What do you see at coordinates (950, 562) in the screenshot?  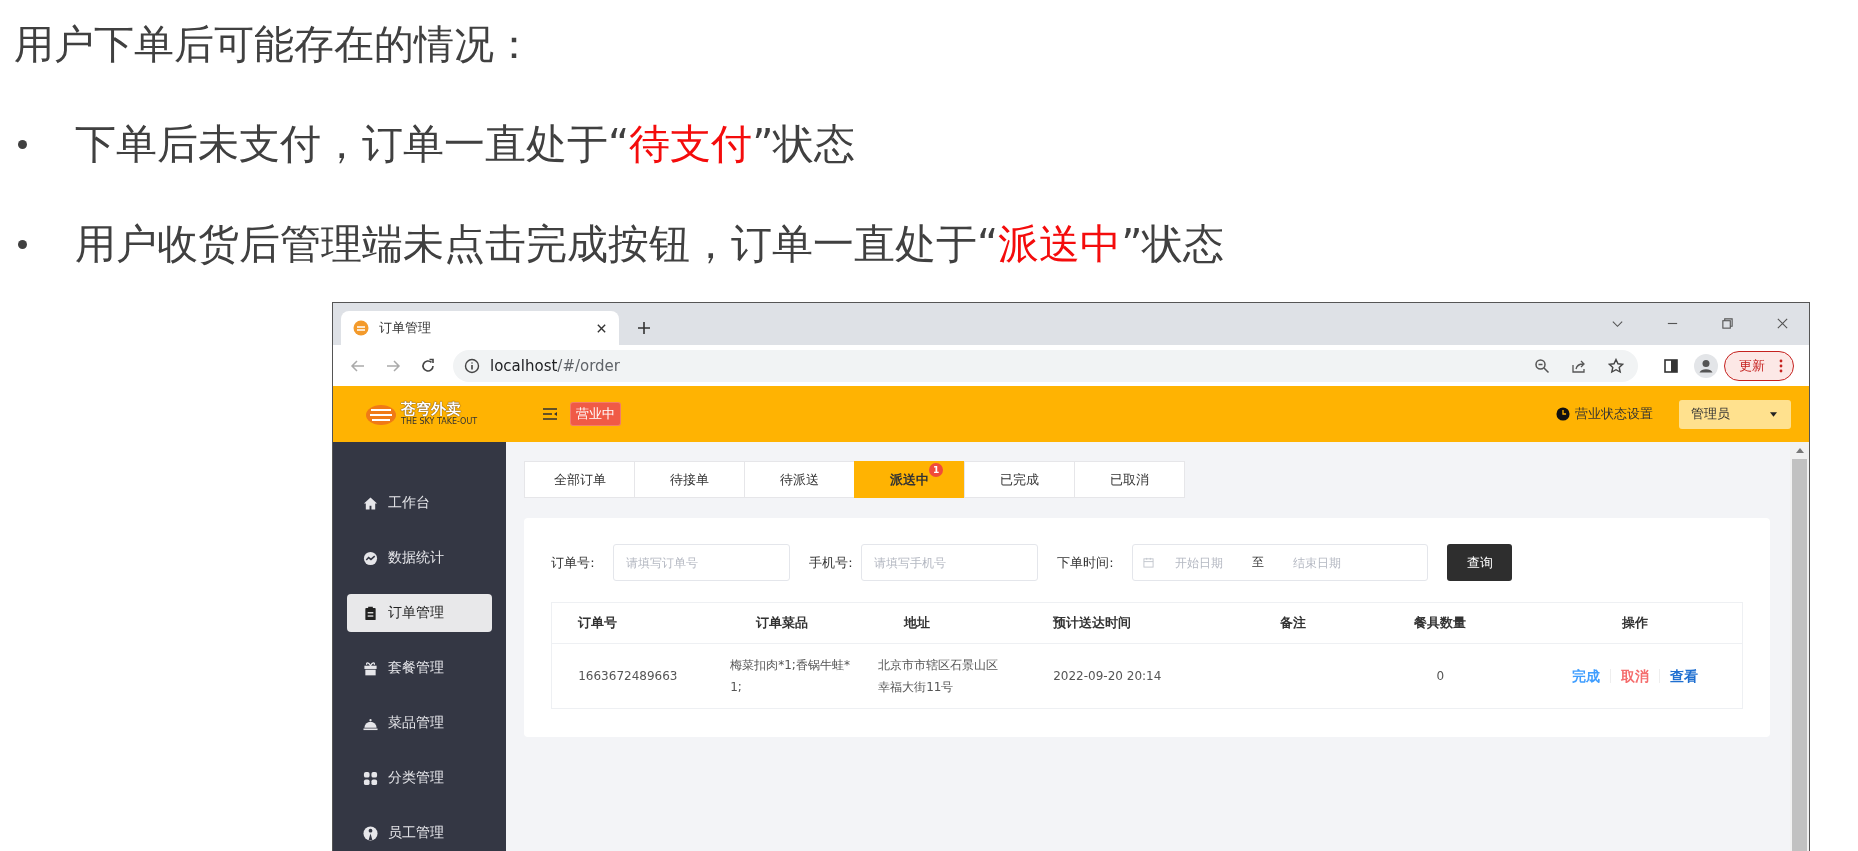 I see `input-field: 请填写手机号` at bounding box center [950, 562].